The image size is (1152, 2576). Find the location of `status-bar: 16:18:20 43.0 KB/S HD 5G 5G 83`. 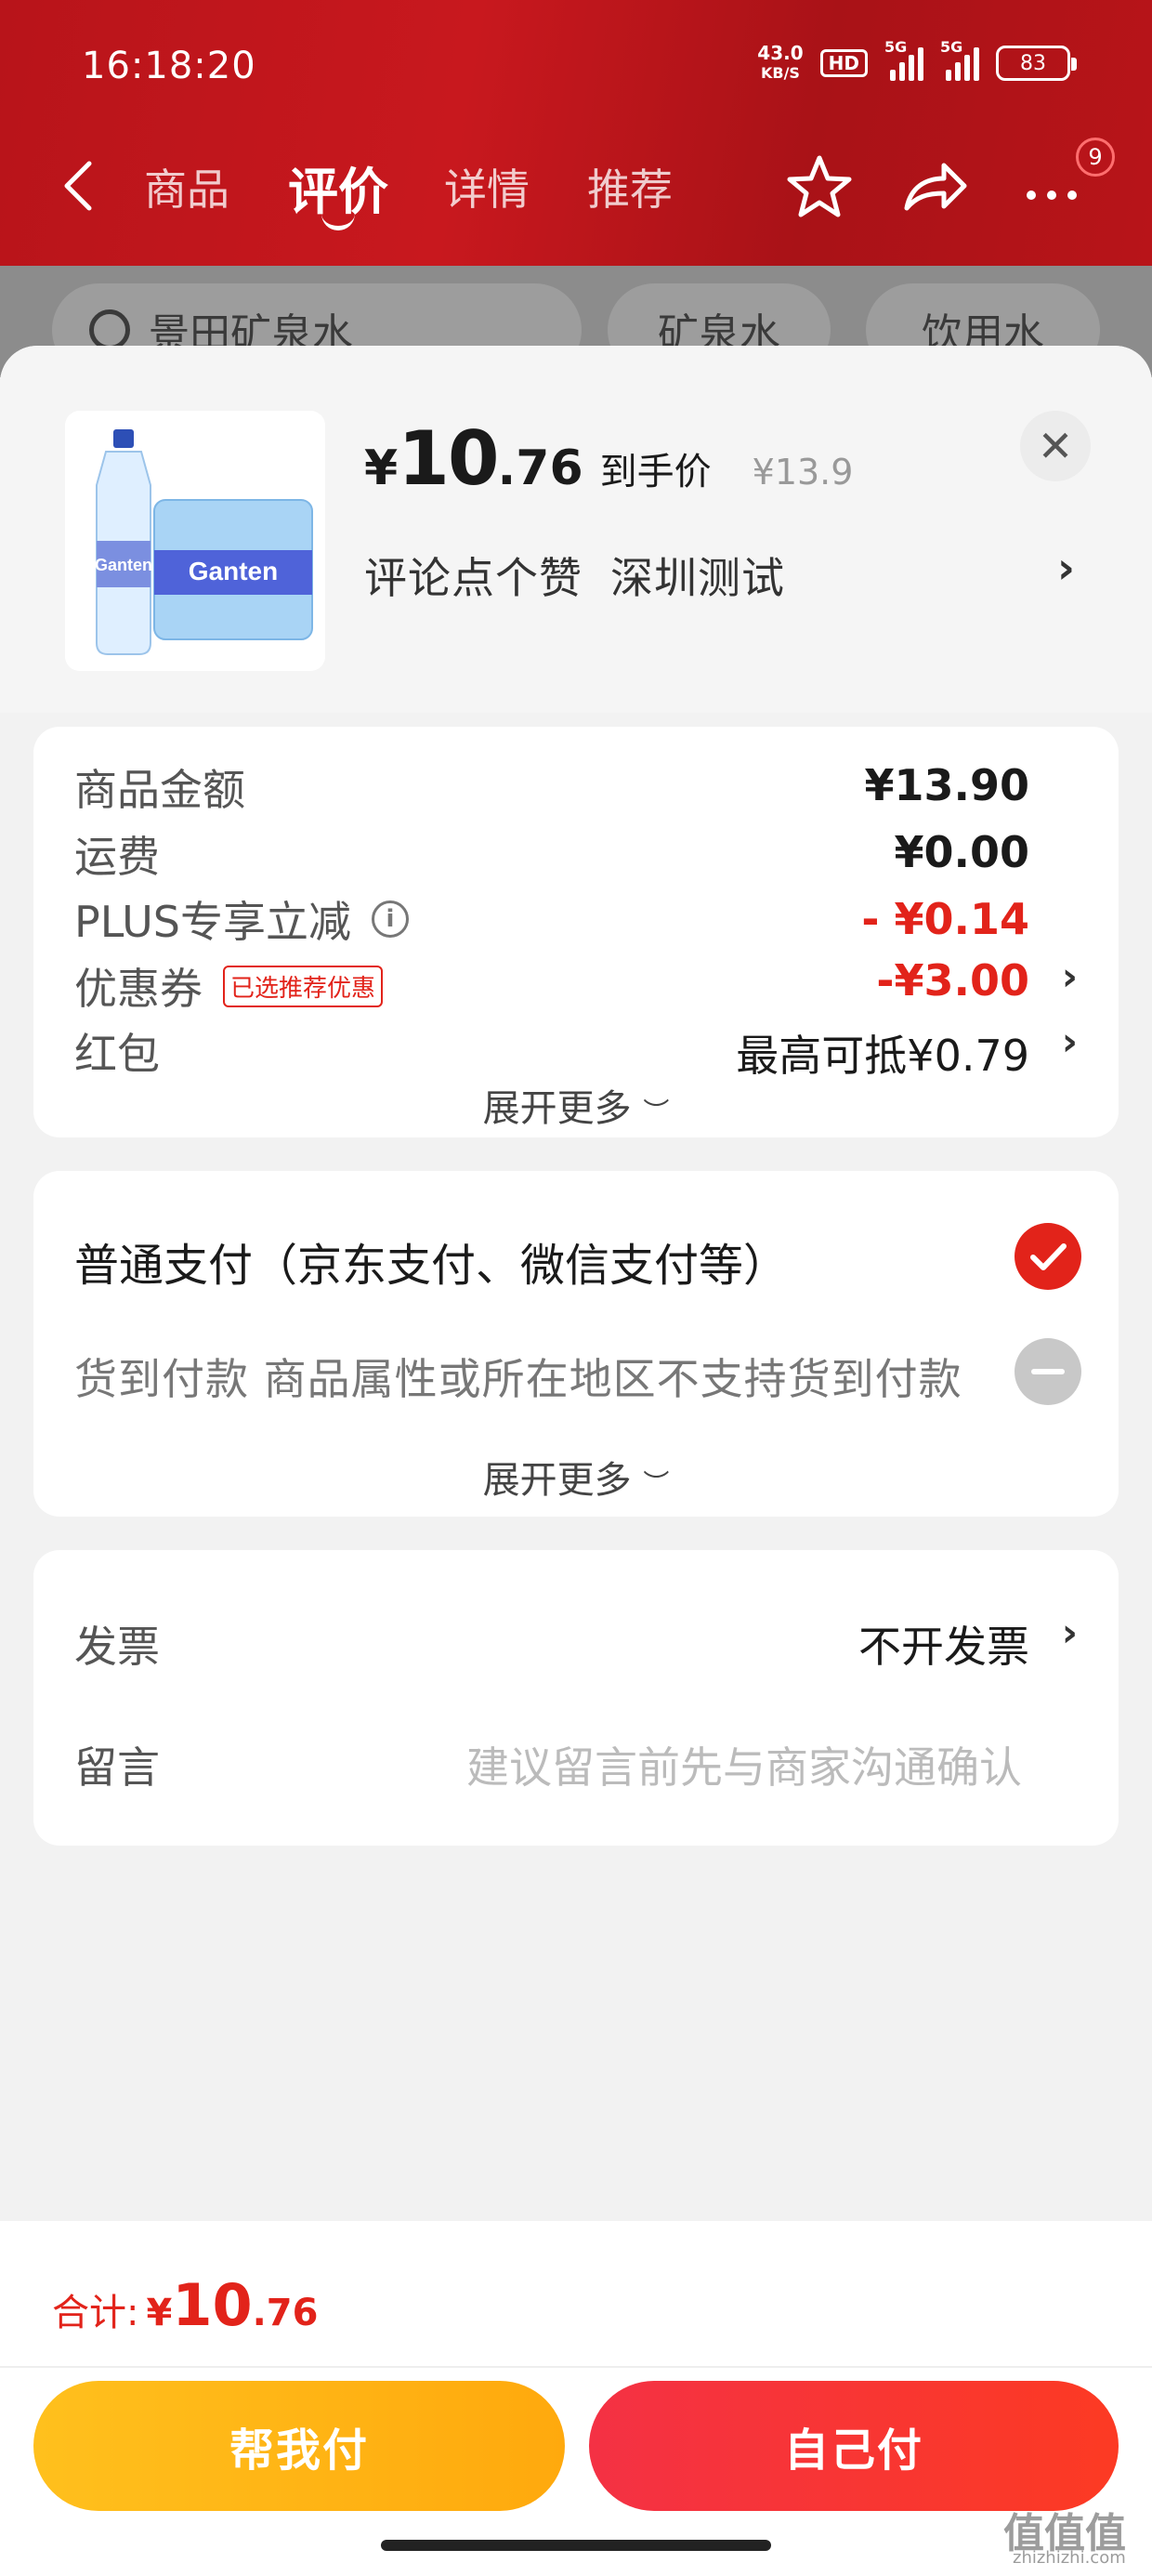

status-bar: 16:18:20 43.0 KB/S HD 5G 5G 83 is located at coordinates (576, 69).